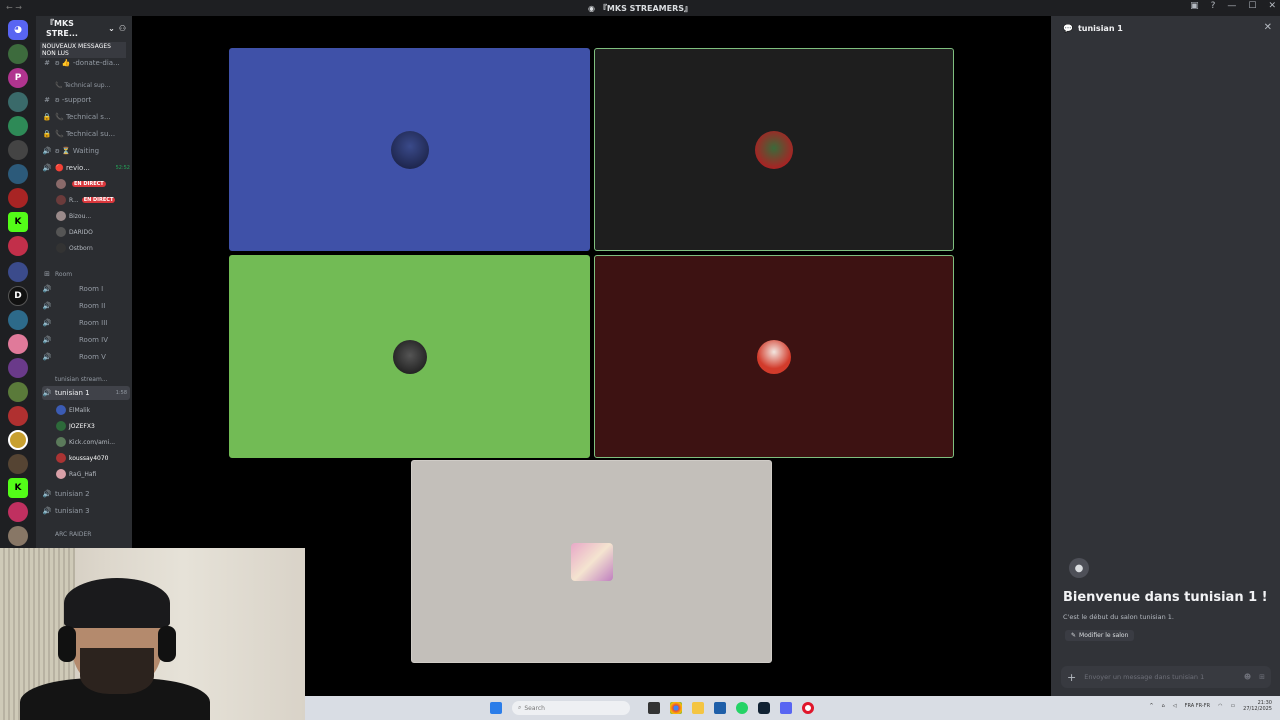  Describe the element at coordinates (14, 7) in the screenshot. I see `back-forward-icon: ← →` at that location.